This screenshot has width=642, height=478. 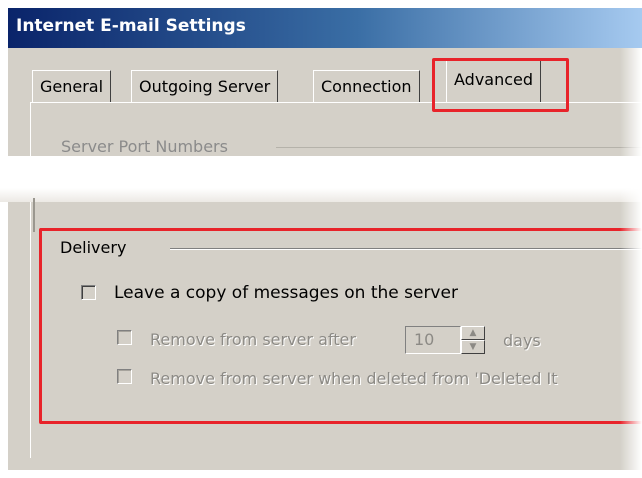 What do you see at coordinates (131, 26) in the screenshot?
I see `window-title: Internet E-mail Settings` at bounding box center [131, 26].